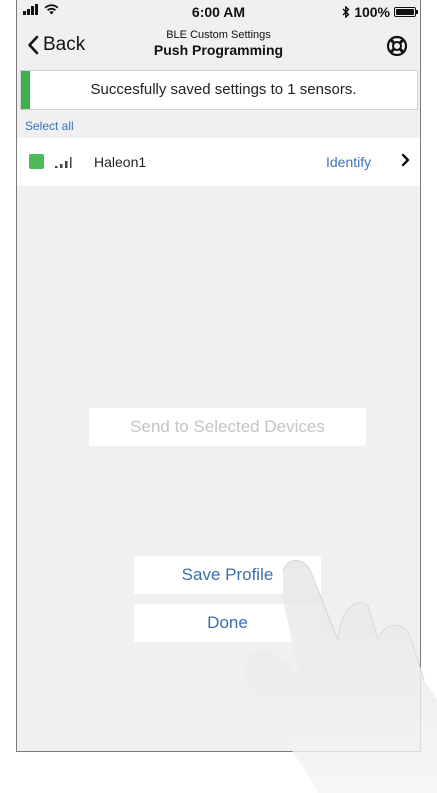 This screenshot has height=793, width=437. I want to click on help-button, so click(397, 48).